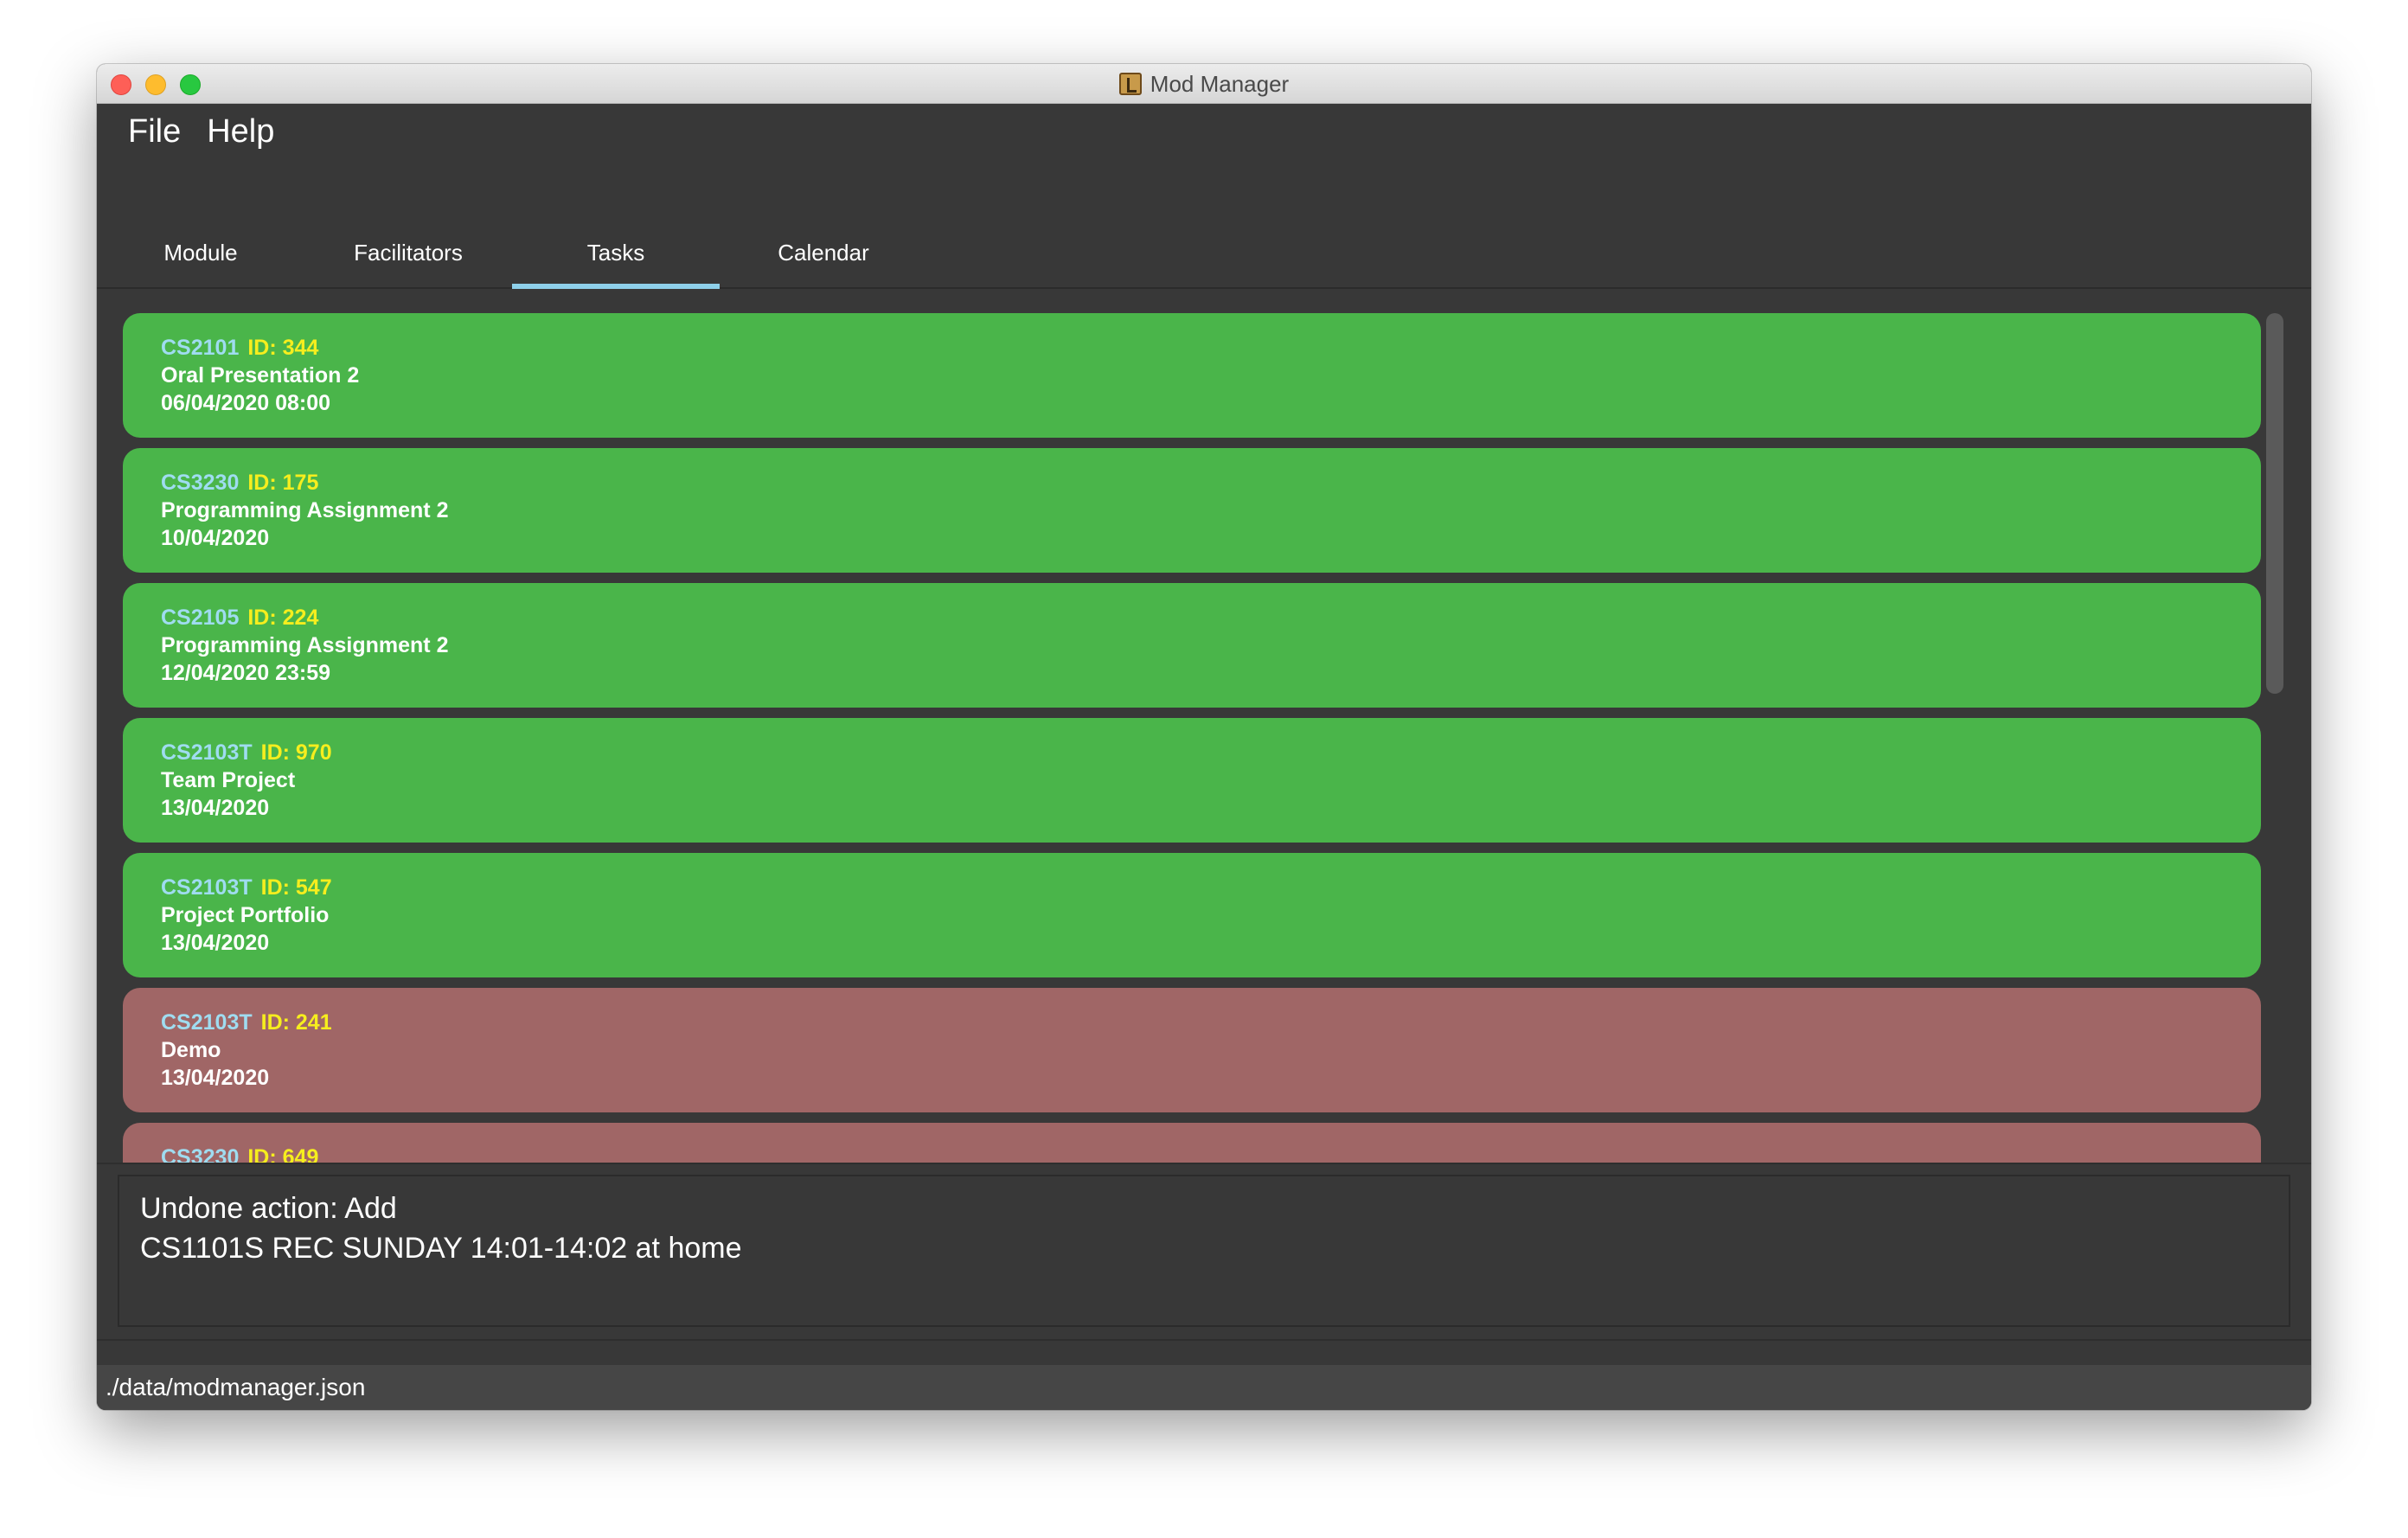 Image resolution: width=2408 pixels, height=1538 pixels. What do you see at coordinates (1204, 224) in the screenshot?
I see `tab-bar: Module Facilitators Tasks Calendar` at bounding box center [1204, 224].